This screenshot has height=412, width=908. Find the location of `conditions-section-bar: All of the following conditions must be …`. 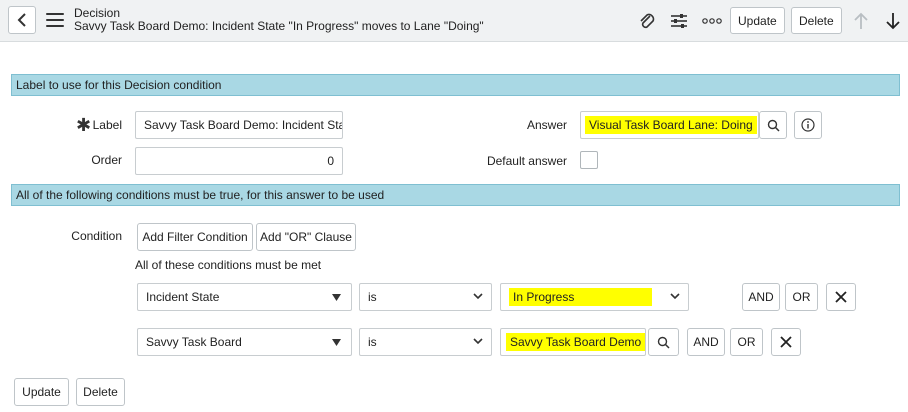

conditions-section-bar: All of the following conditions must be … is located at coordinates (455, 195).